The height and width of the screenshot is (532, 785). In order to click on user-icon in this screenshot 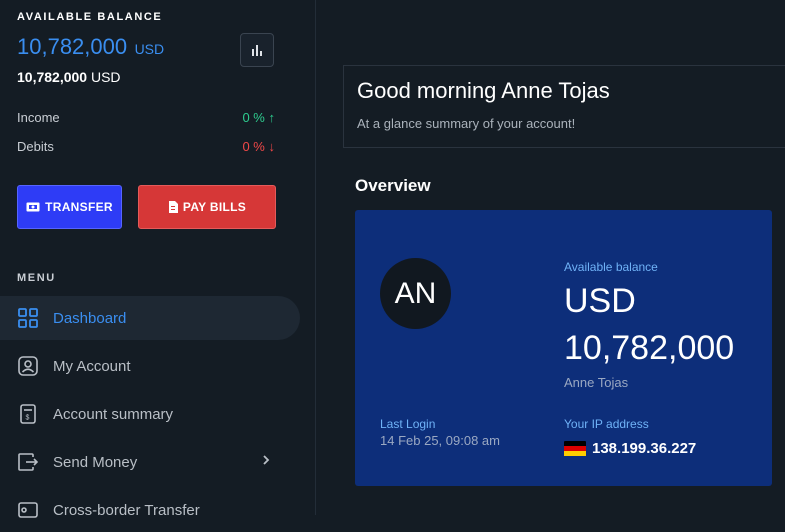, I will do `click(28, 366)`.